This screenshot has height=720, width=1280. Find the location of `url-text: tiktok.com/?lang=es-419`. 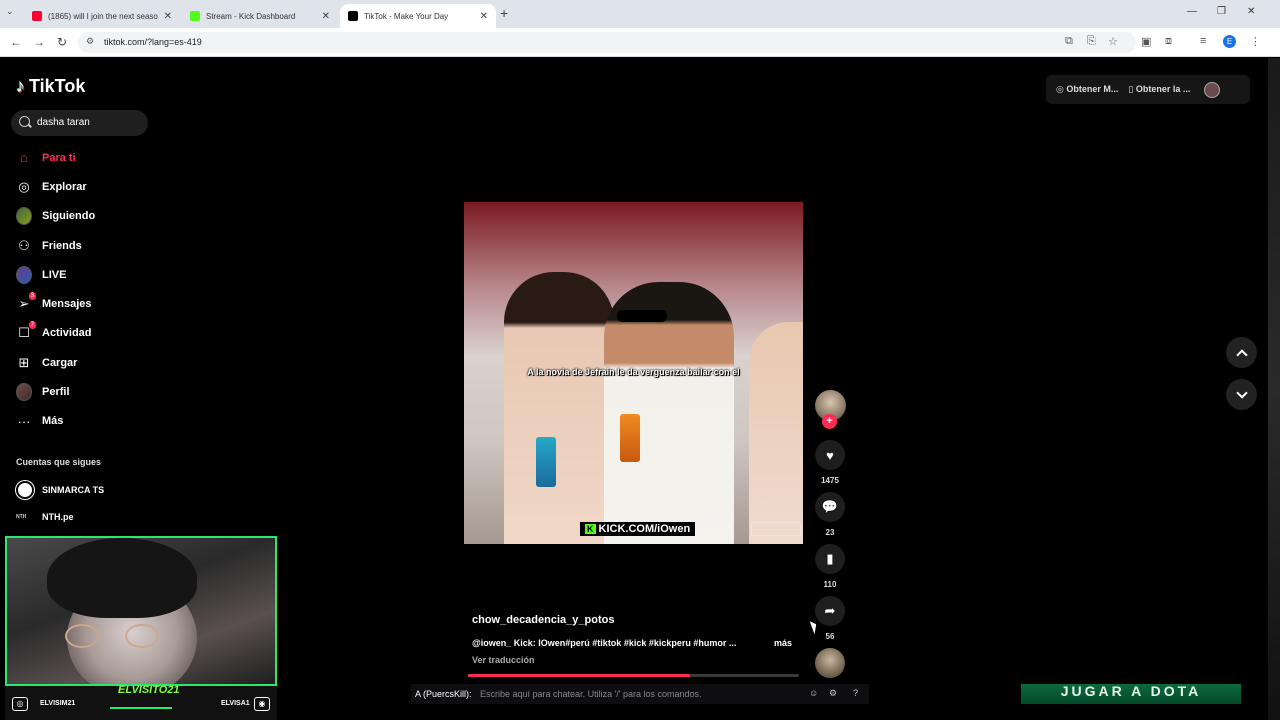

url-text: tiktok.com/?lang=es-419 is located at coordinates (153, 42).